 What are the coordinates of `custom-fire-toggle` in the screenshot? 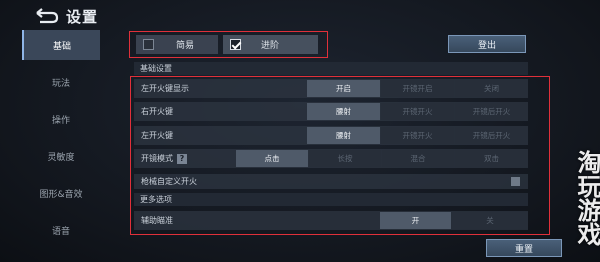 It's located at (515, 181).